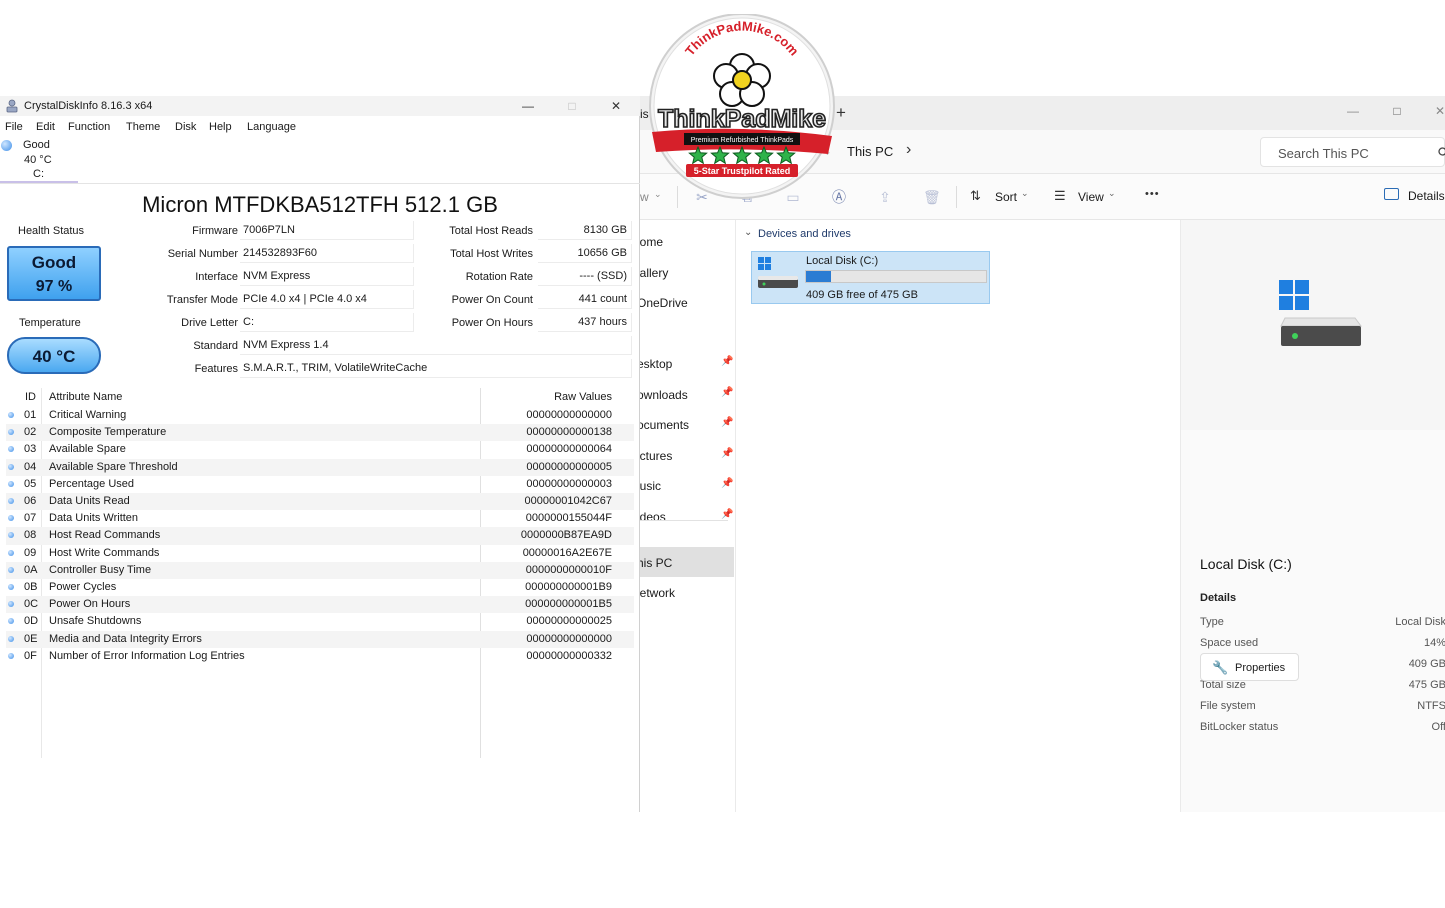  Describe the element at coordinates (320, 502) in the screenshot. I see `table-row: 06 Data Units Read 00000001042C67` at that location.